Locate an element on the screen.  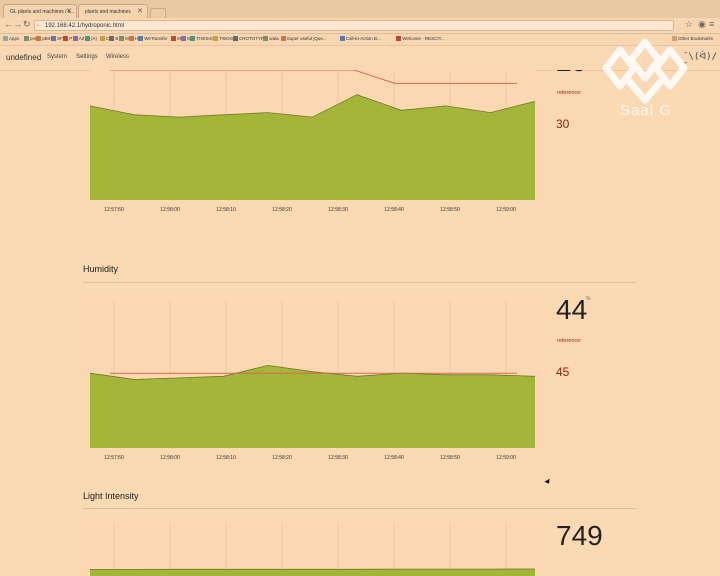
tab-plants-machines-1: GL plants and machines / s... ✕ is located at coordinates (40, 11).